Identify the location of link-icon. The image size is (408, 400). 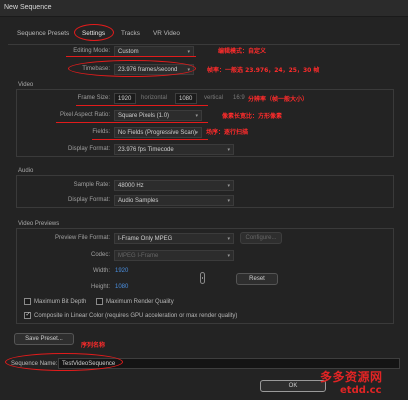
(202, 278).